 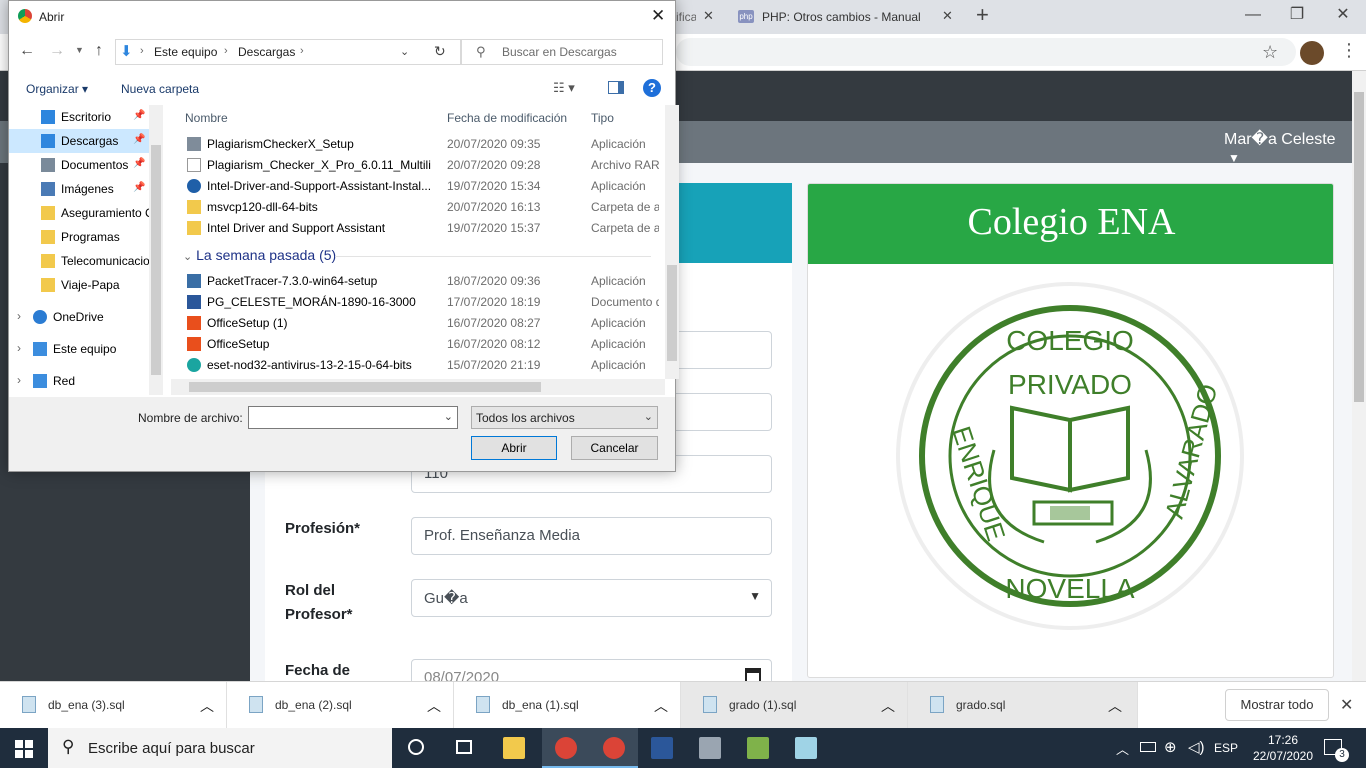 What do you see at coordinates (440, 51) in the screenshot?
I see `refresh-icon: ↻` at bounding box center [440, 51].